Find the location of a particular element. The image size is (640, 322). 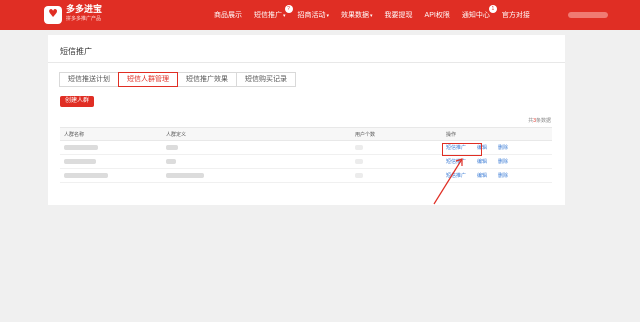

table-header: 人群名称 人群定义 用户个数 操作 is located at coordinates (306, 134).